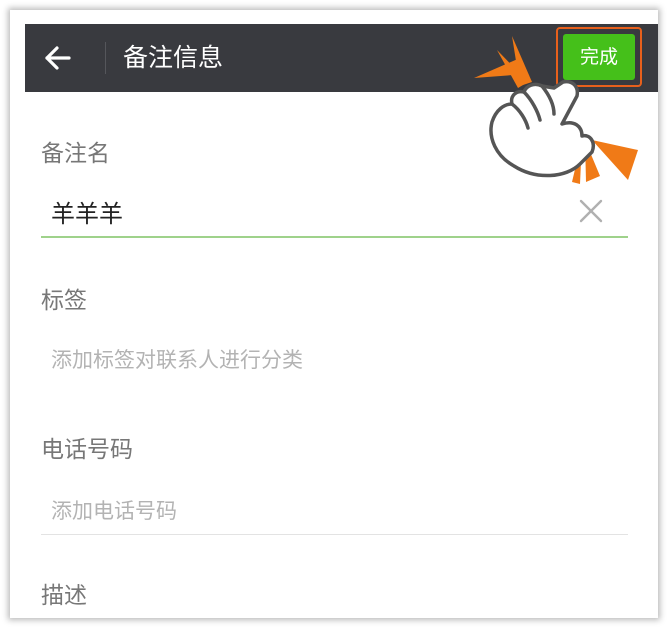 The height and width of the screenshot is (631, 670). I want to click on clear-button, so click(591, 211).